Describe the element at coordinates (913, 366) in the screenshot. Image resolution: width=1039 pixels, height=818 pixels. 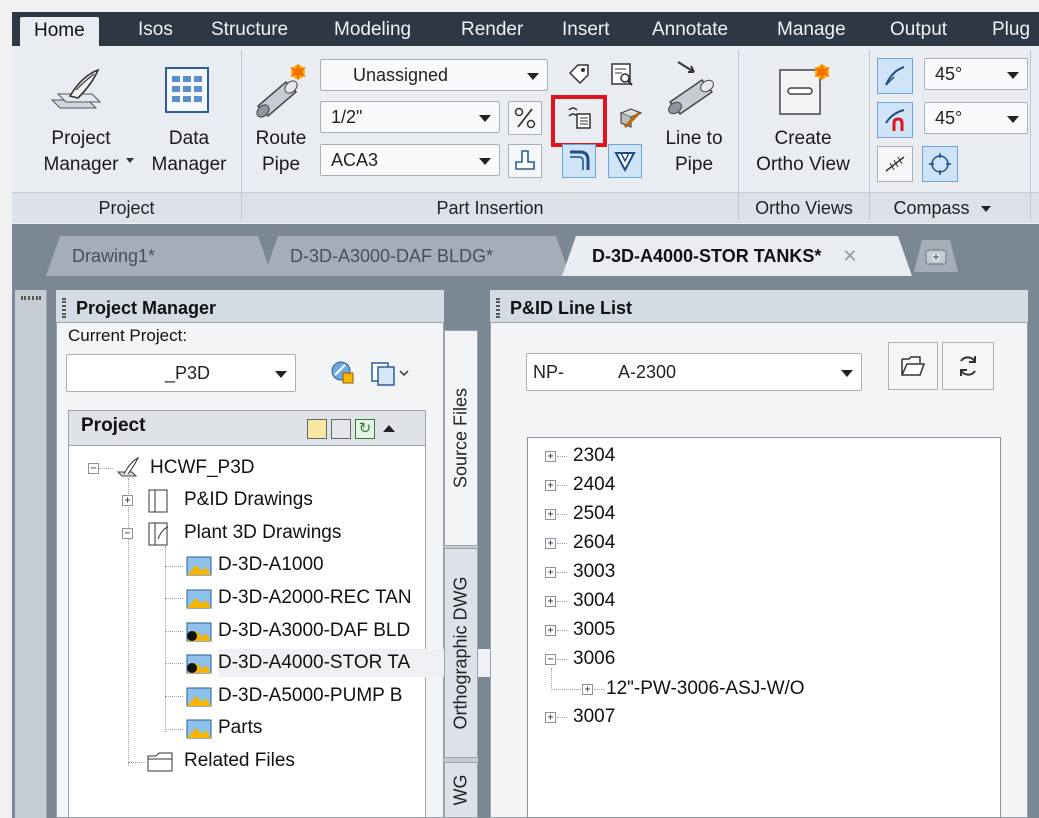
I see `open-line-list-button` at that location.